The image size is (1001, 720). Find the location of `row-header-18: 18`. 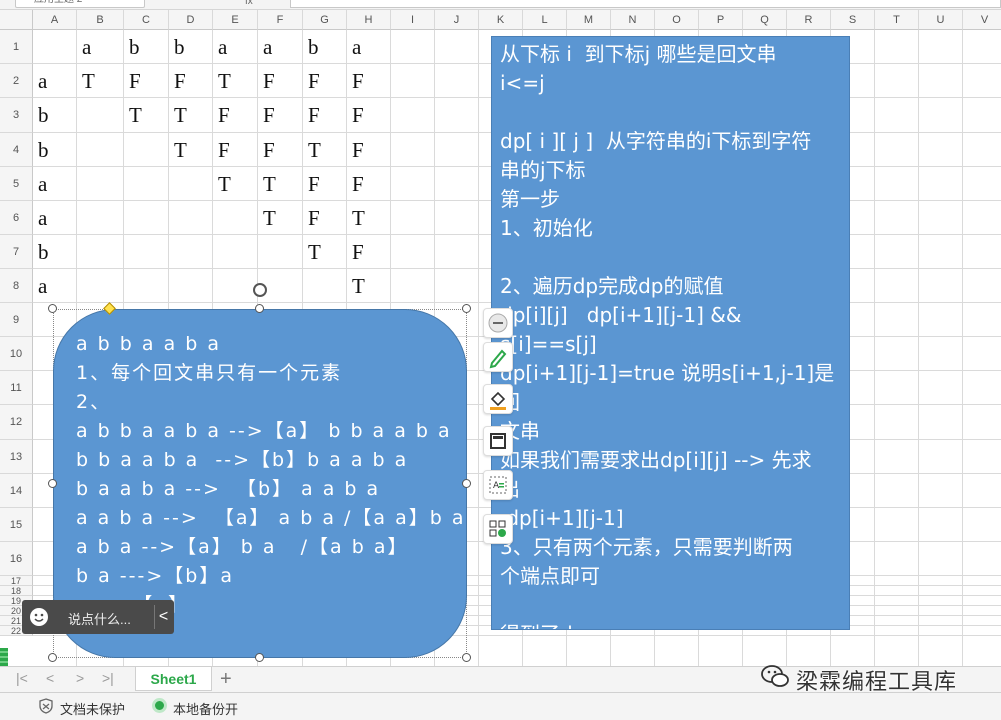

row-header-18: 18 is located at coordinates (16, 591).